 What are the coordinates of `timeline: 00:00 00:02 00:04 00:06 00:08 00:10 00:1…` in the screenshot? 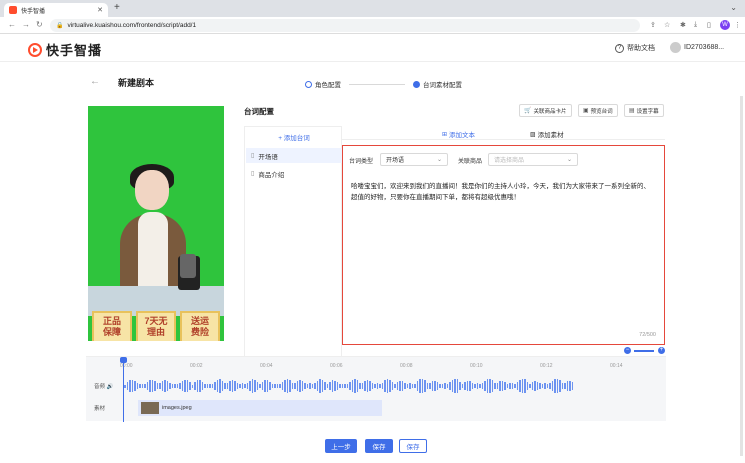 It's located at (376, 389).